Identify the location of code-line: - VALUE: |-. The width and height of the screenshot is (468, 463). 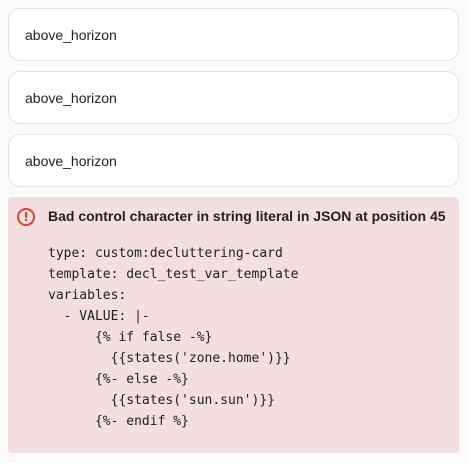
(99, 316).